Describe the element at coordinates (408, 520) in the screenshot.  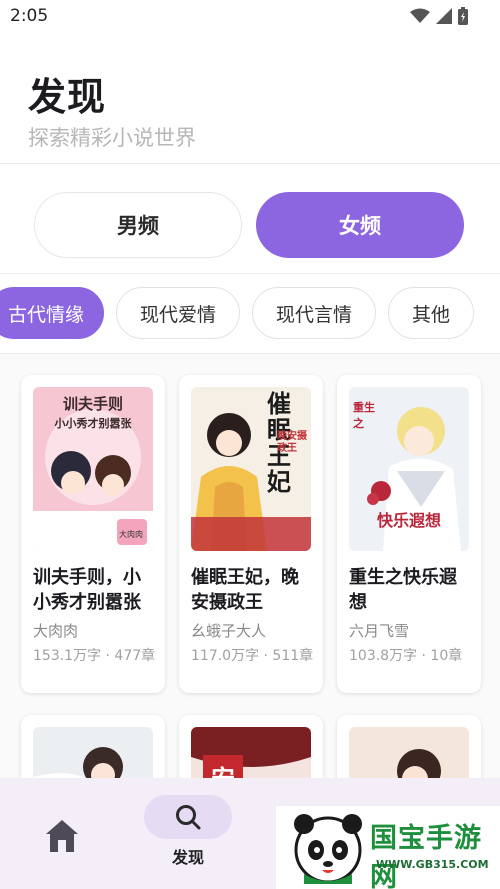
I see `cover-subtitle: 快乐遐想` at that location.